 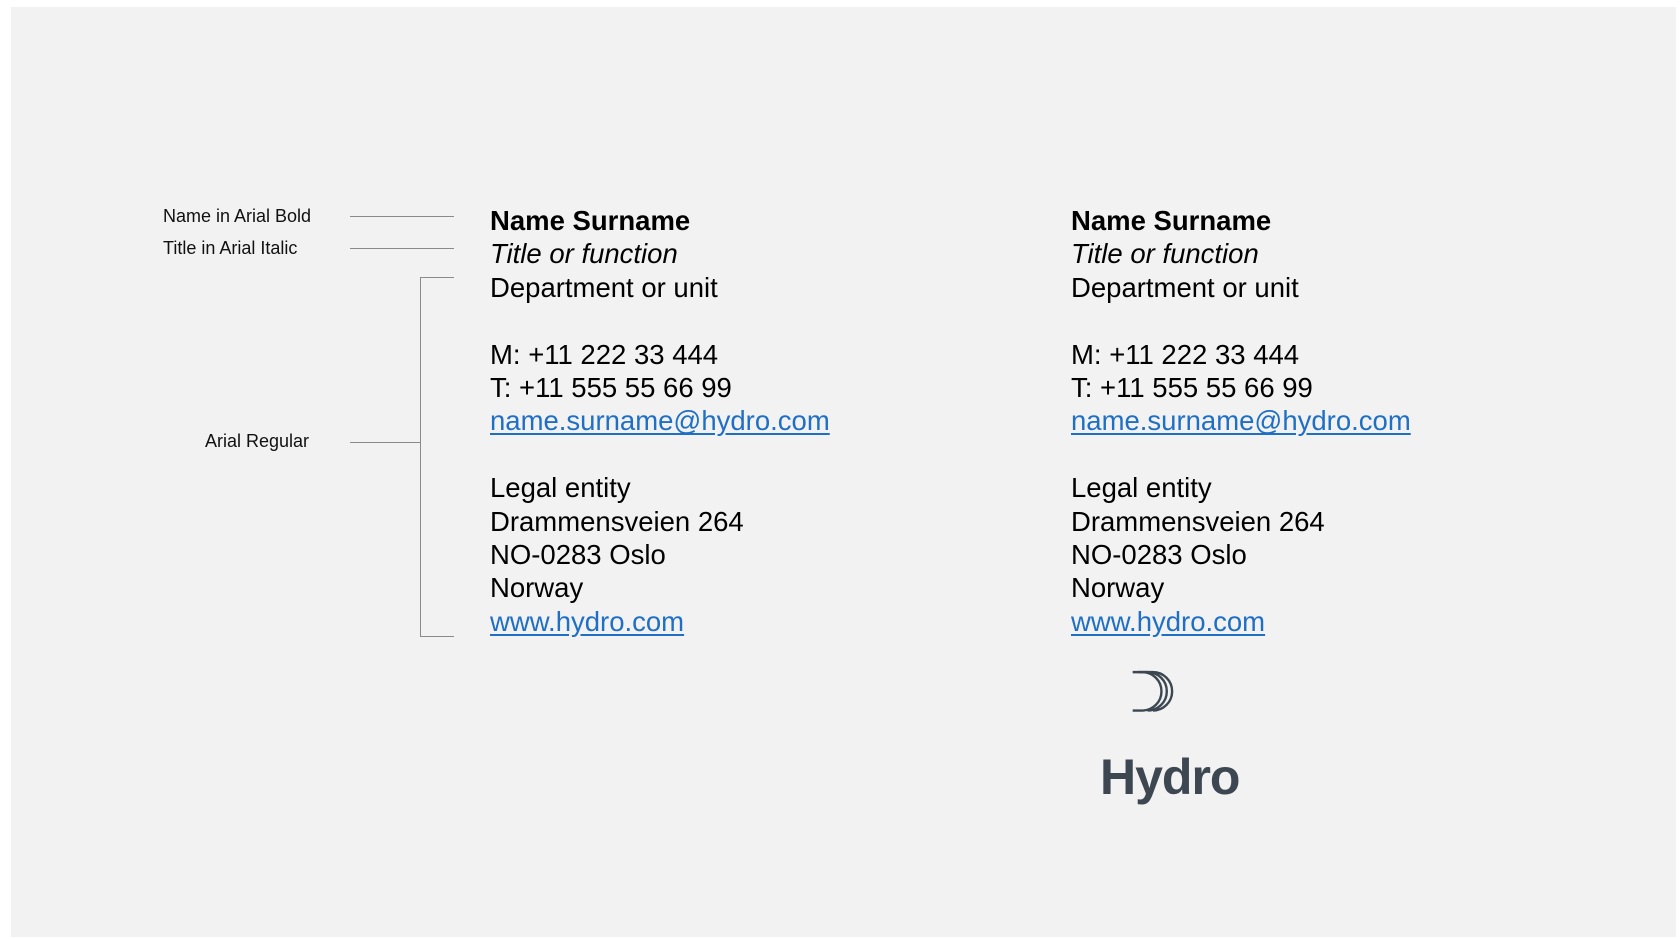 What do you see at coordinates (257, 441) in the screenshot?
I see `annotation-body-style: Arial Regular` at bounding box center [257, 441].